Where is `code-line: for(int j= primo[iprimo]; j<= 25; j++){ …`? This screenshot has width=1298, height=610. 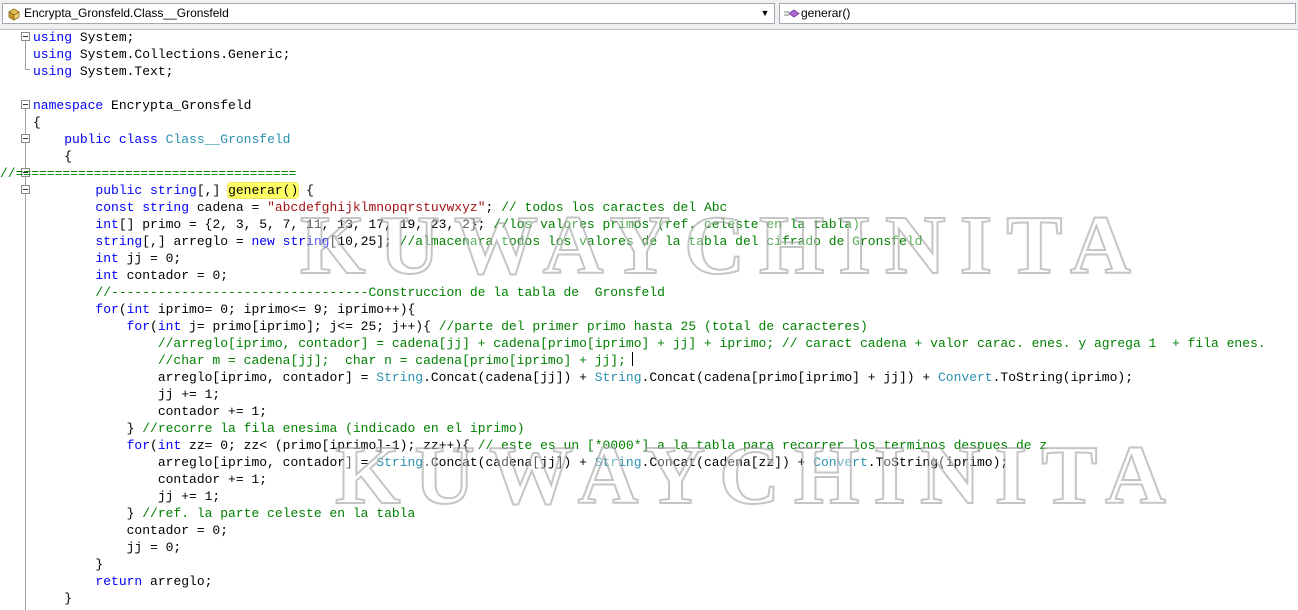 code-line: for(int j= primo[iprimo]; j<= 25; j++){ … is located at coordinates (450, 326).